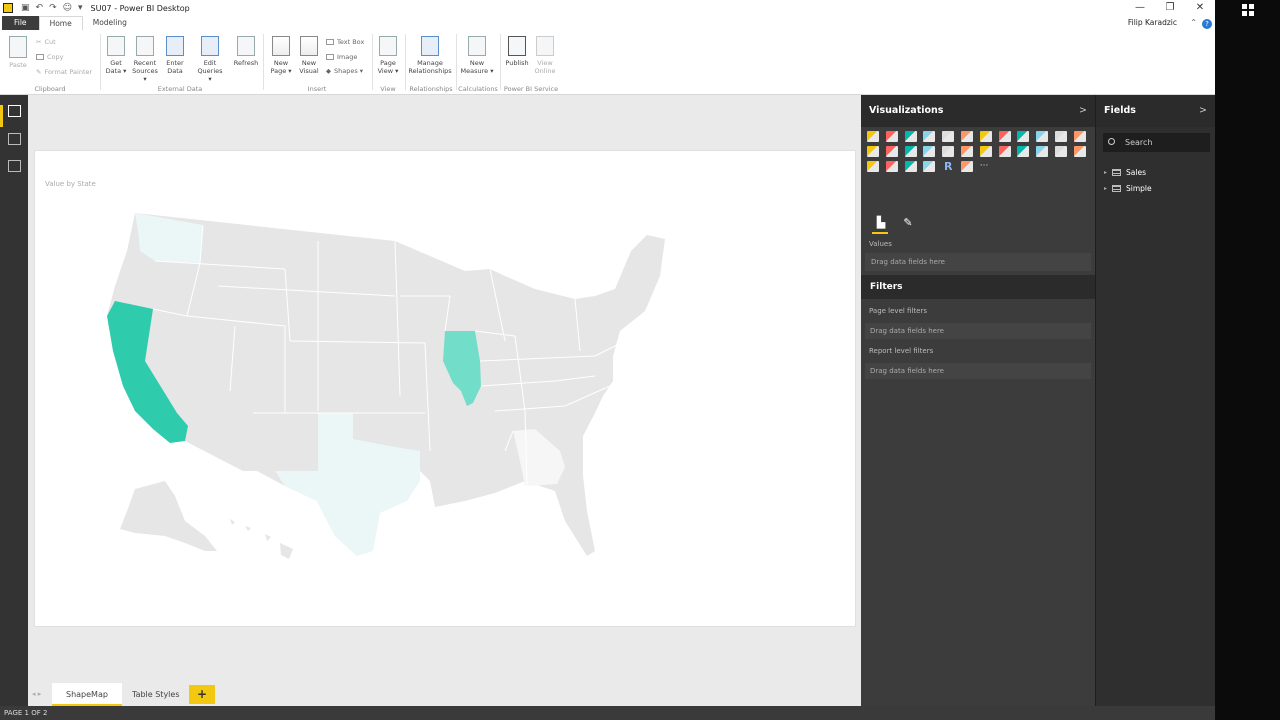  I want to click on publish-button: Publish, so click(517, 51).